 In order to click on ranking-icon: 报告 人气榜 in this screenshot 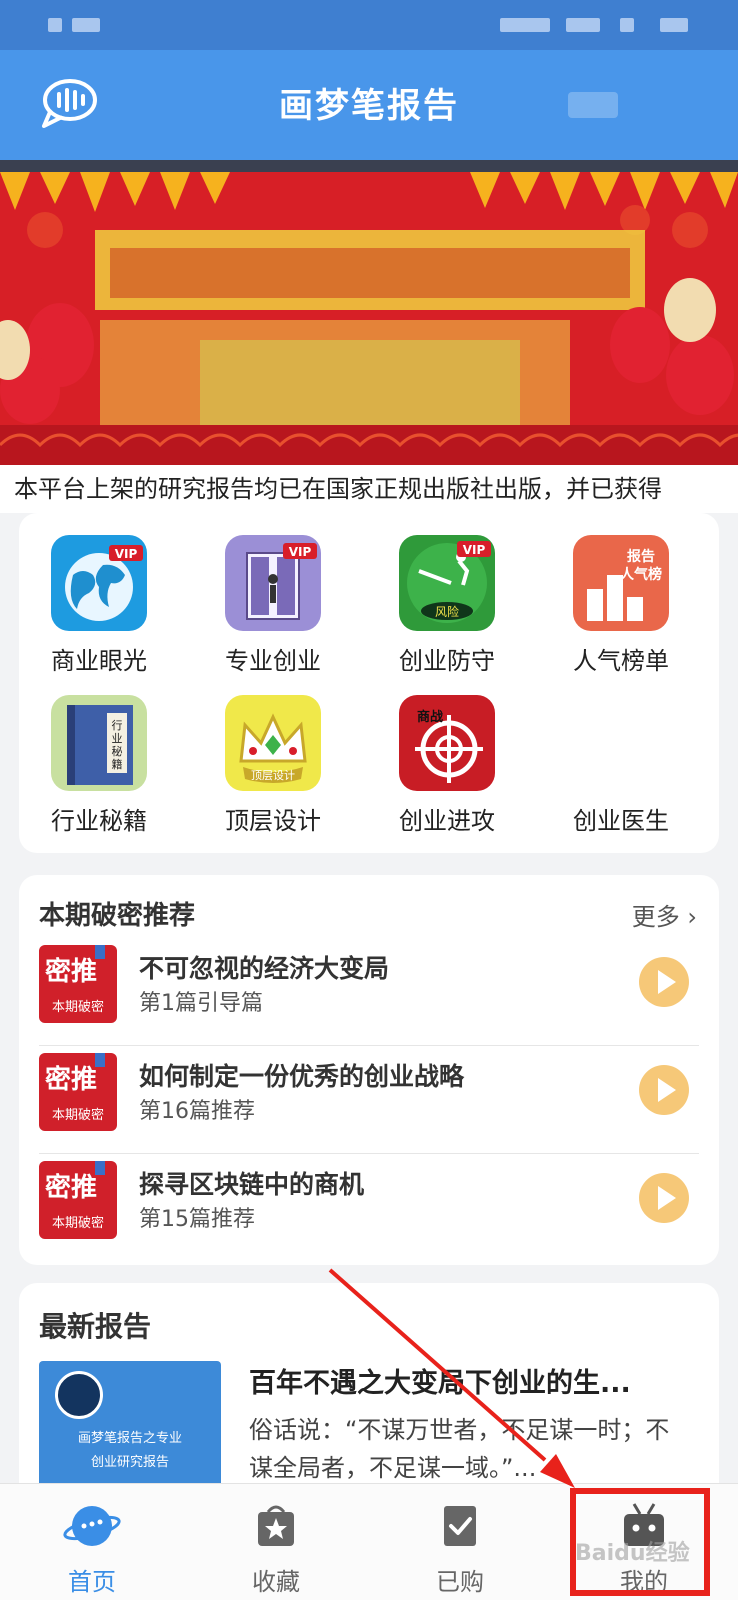, I will do `click(621, 583)`.